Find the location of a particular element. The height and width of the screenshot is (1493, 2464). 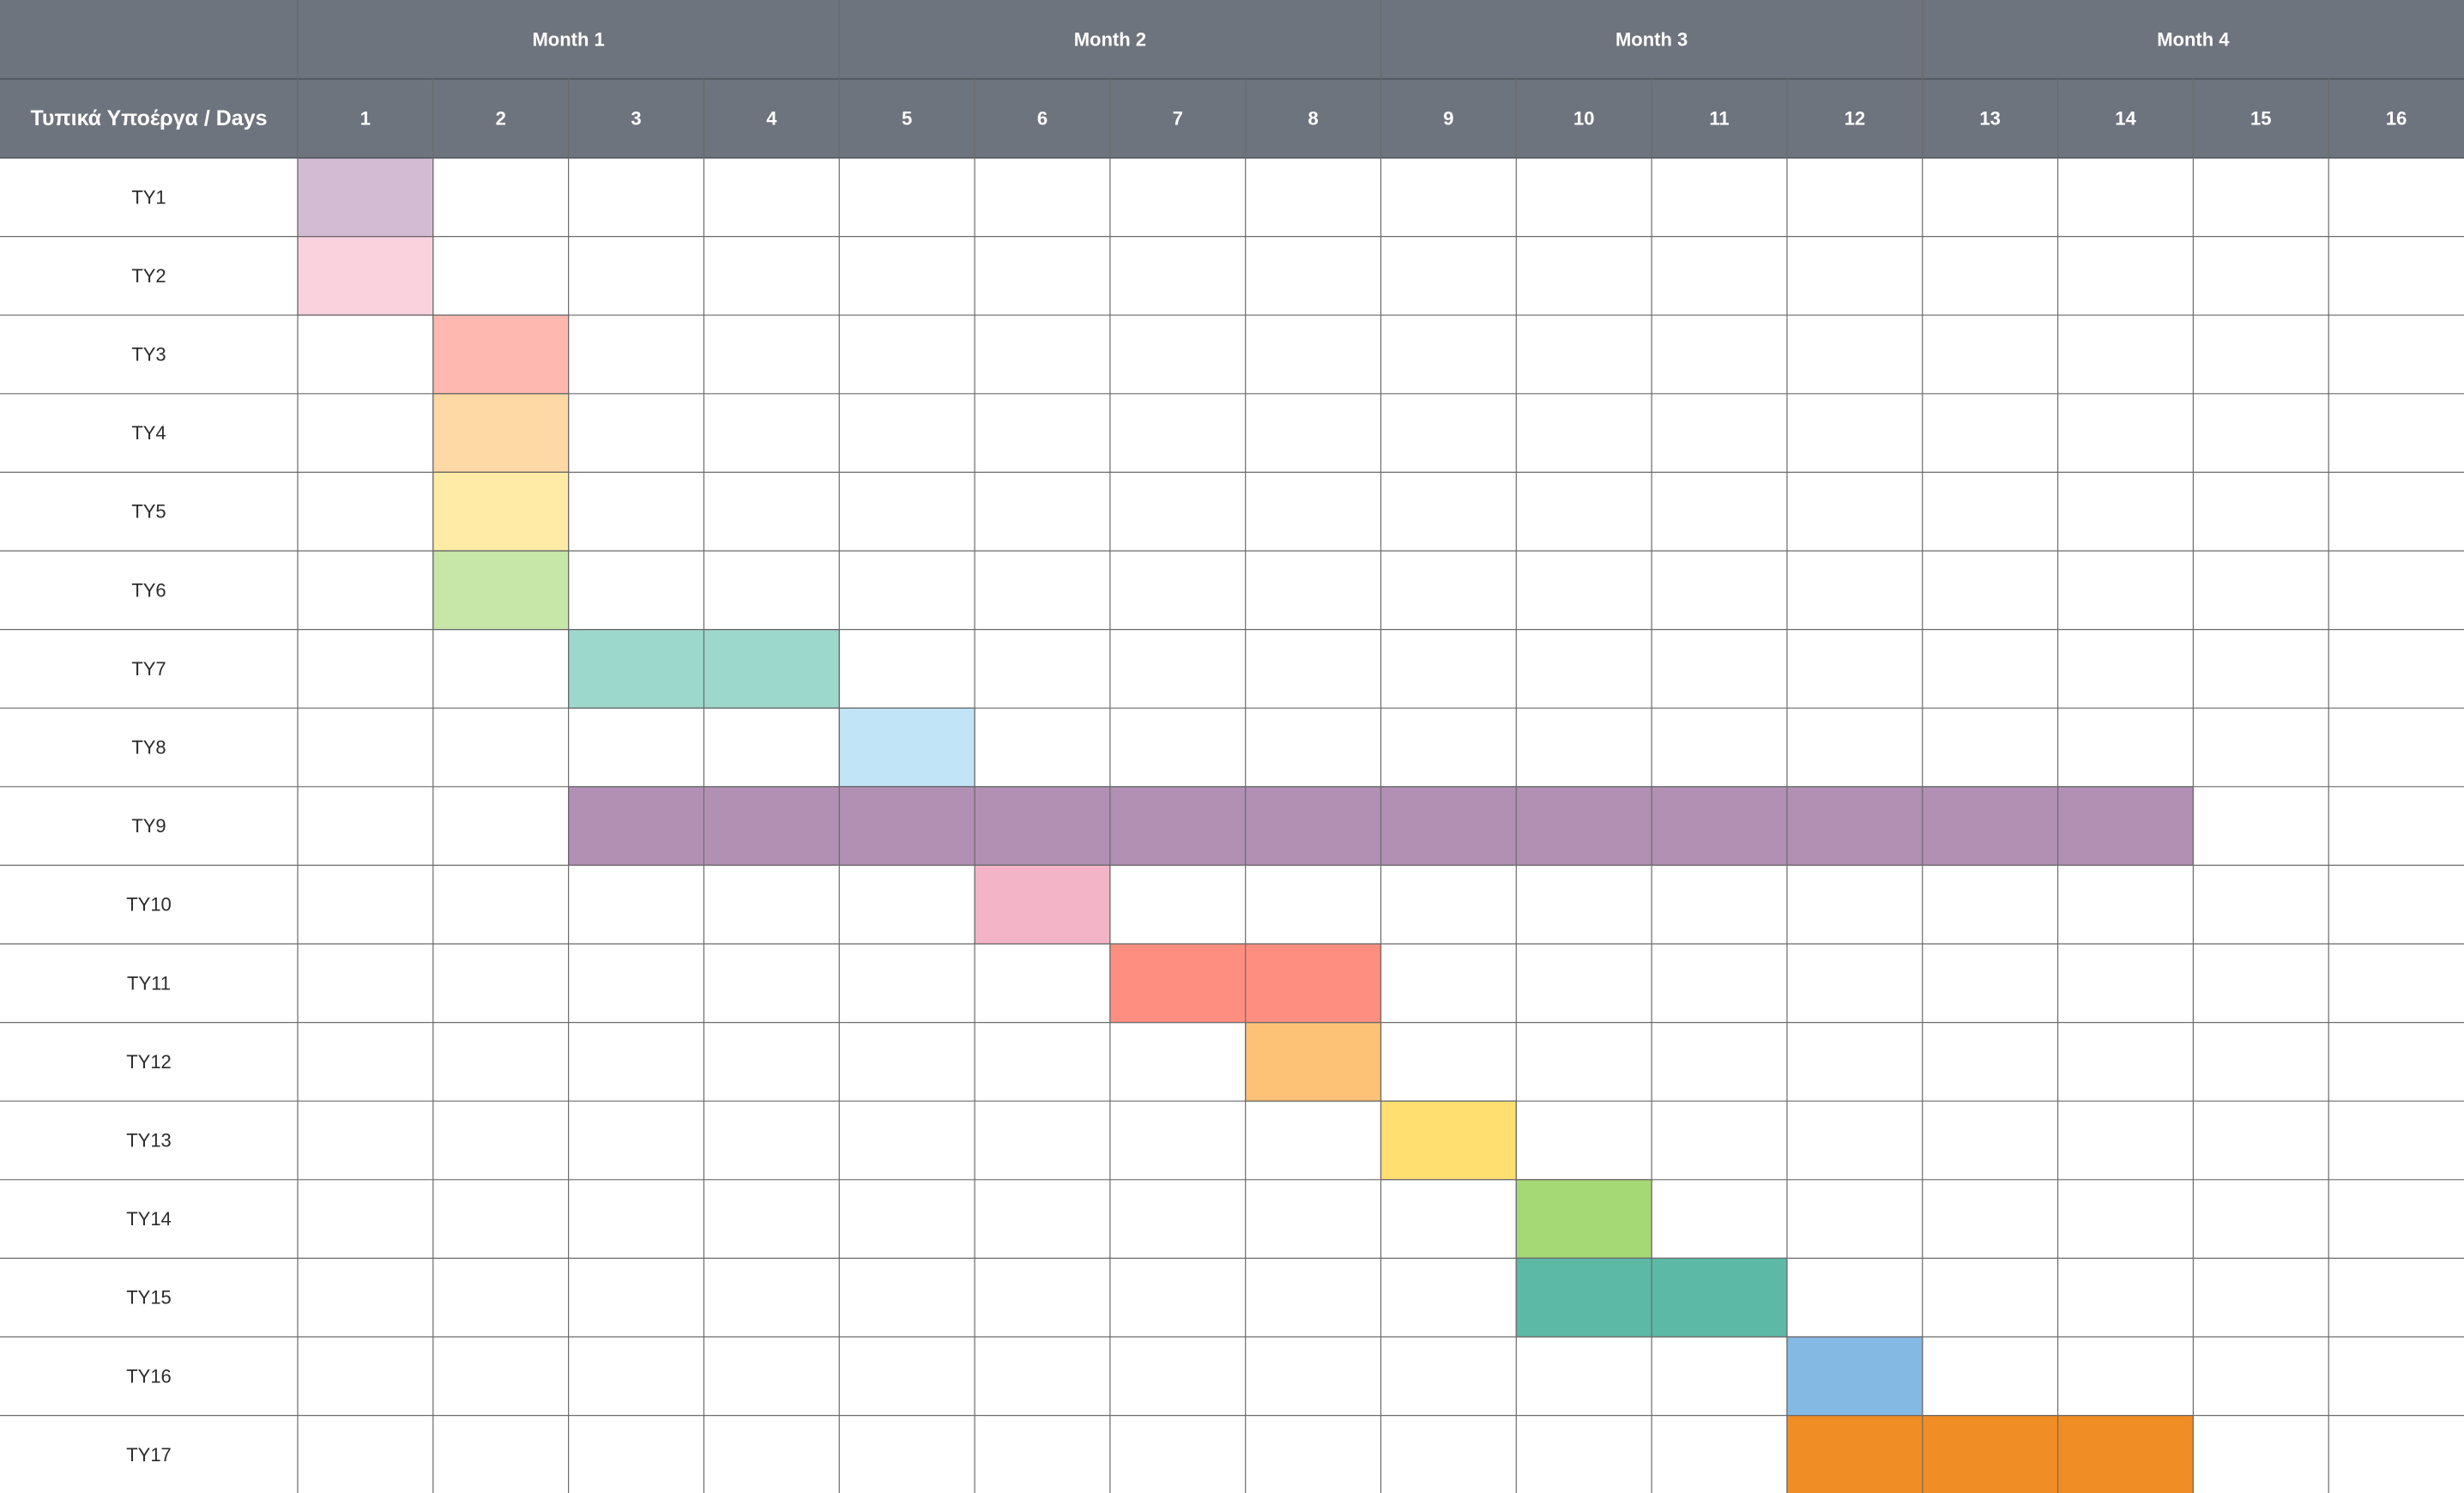

task-label-ty14: TY14 is located at coordinates (149, 1219).